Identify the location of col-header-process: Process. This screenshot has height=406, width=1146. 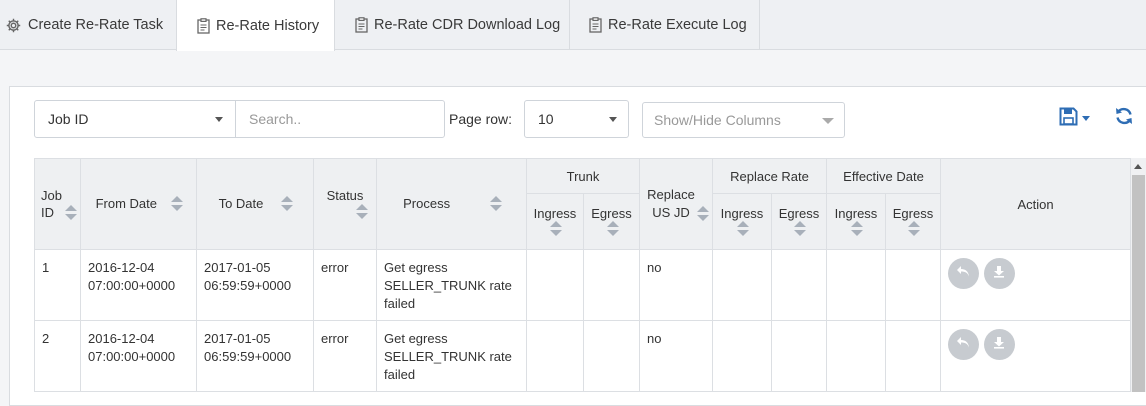
(451, 204).